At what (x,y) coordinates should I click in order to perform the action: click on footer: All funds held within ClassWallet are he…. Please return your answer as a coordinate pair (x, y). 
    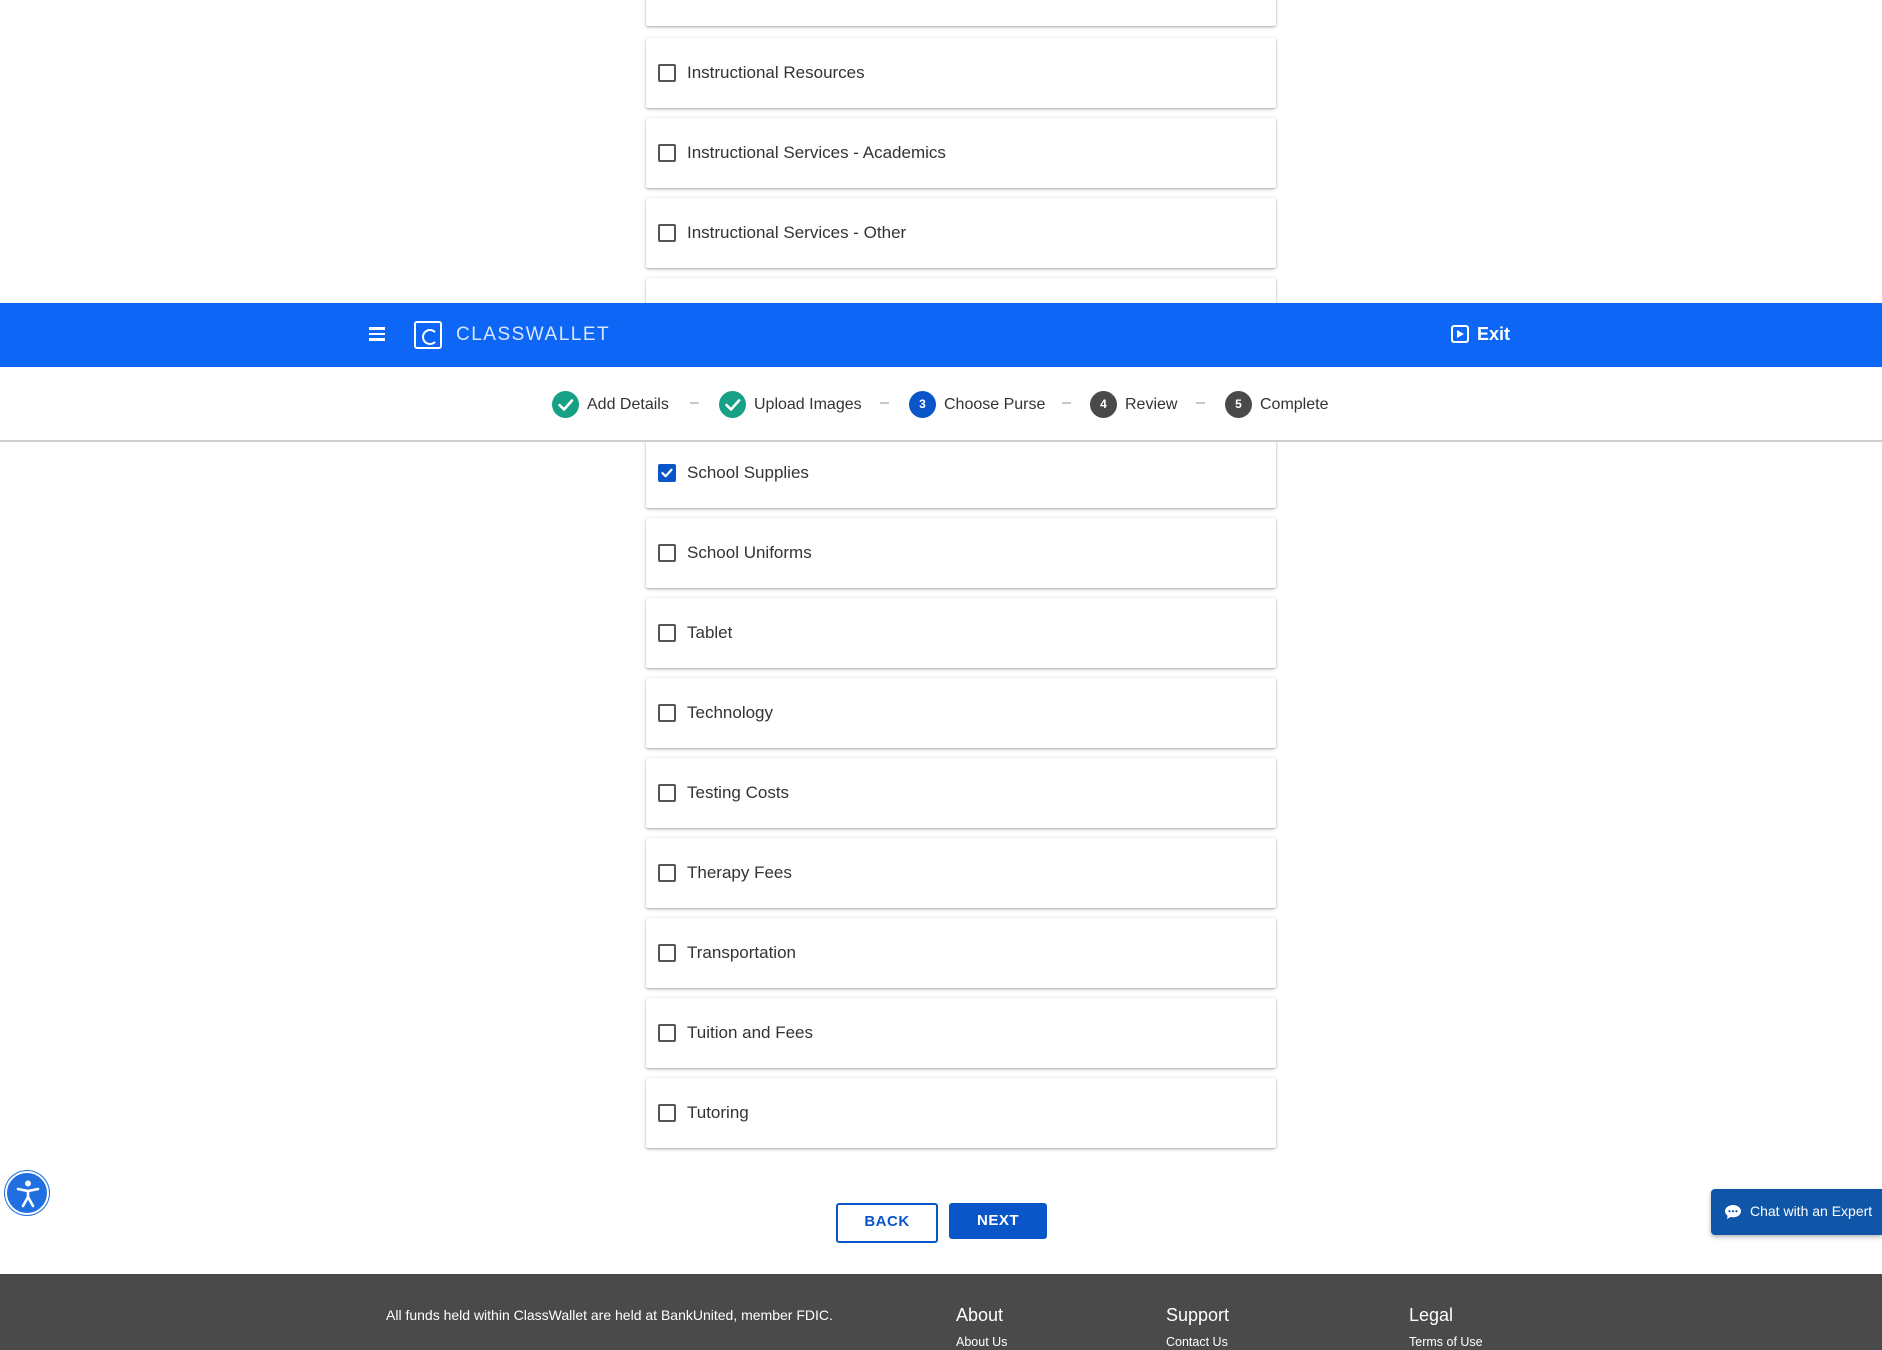
    Looking at the image, I should click on (941, 1312).